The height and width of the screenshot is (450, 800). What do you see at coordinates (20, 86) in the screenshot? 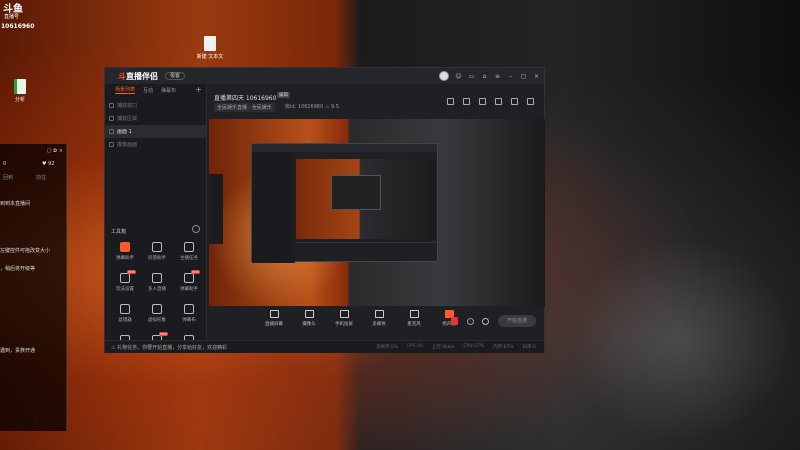
I see `spreadsheet-file-icon` at bounding box center [20, 86].